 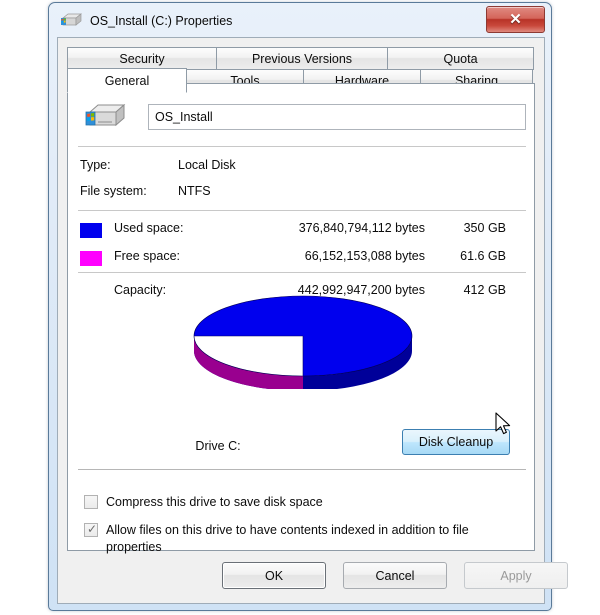 What do you see at coordinates (361, 228) in the screenshot?
I see `used-space-bytes: 376,840,794,112 bytes` at bounding box center [361, 228].